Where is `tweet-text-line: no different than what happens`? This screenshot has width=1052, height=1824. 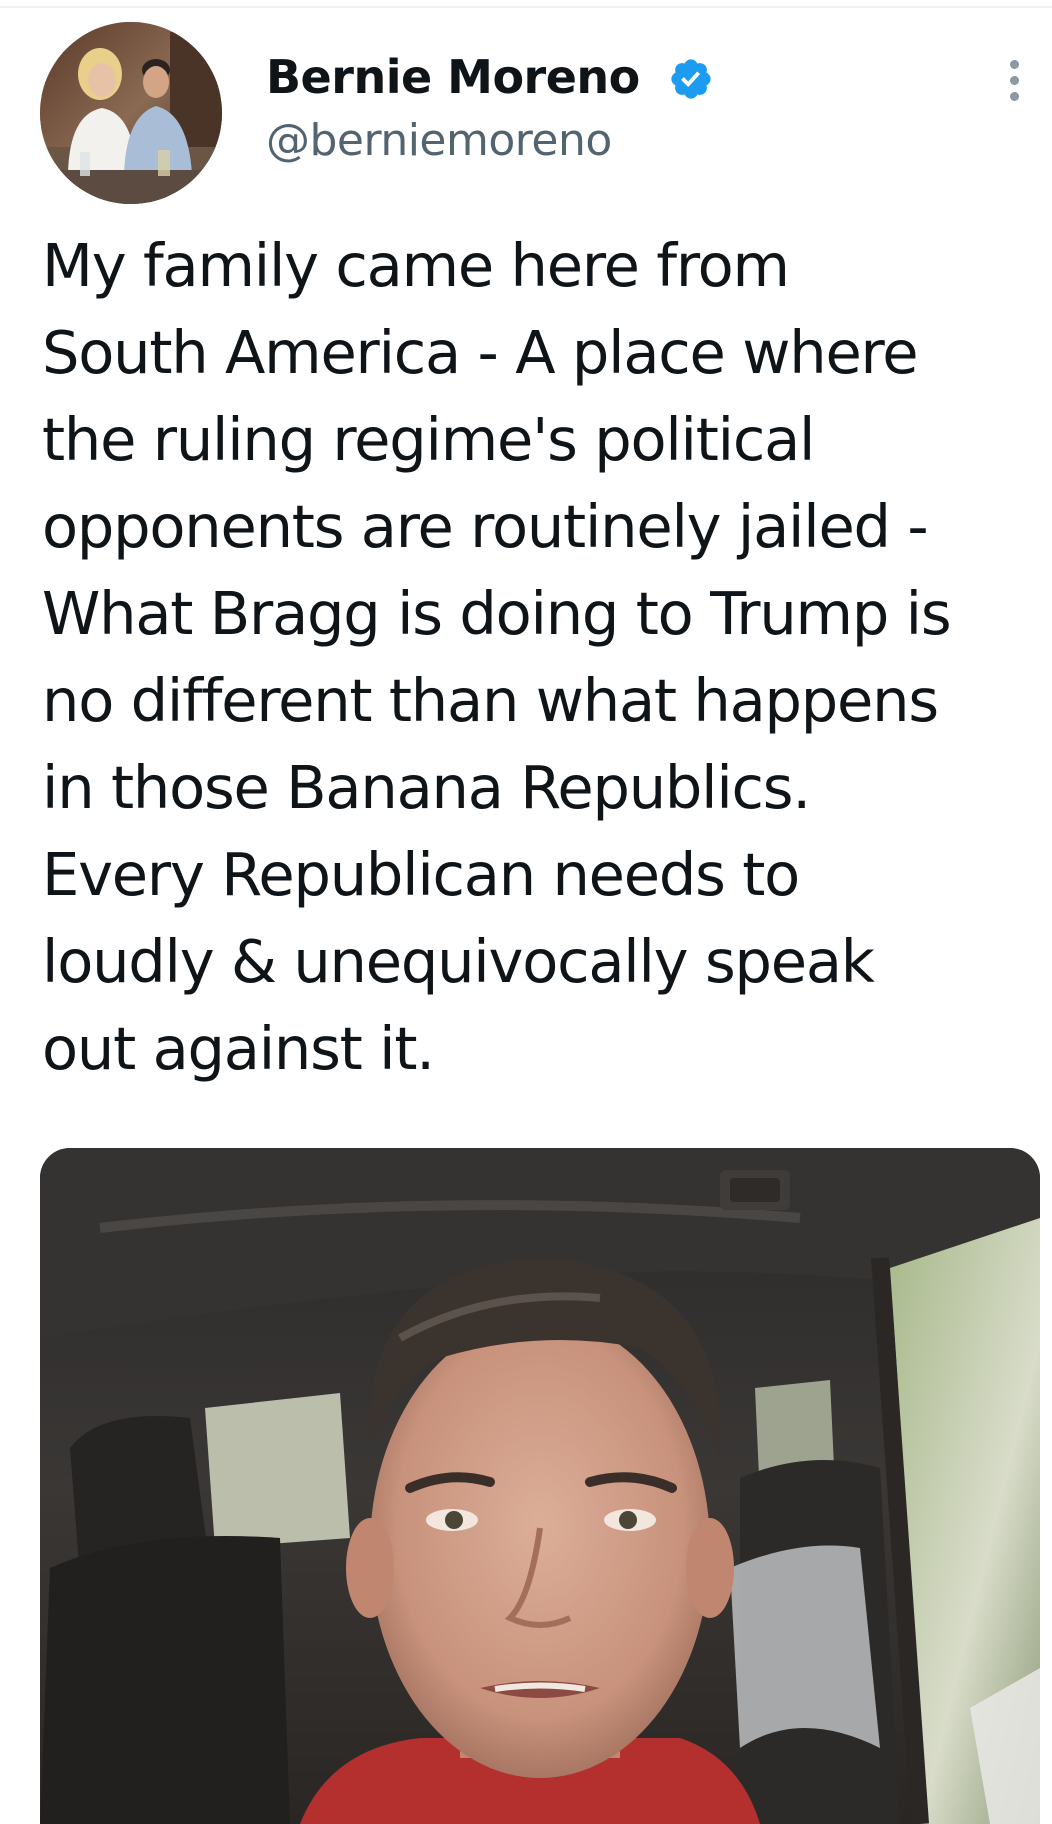
tweet-text-line: no different than what happens is located at coordinates (490, 700).